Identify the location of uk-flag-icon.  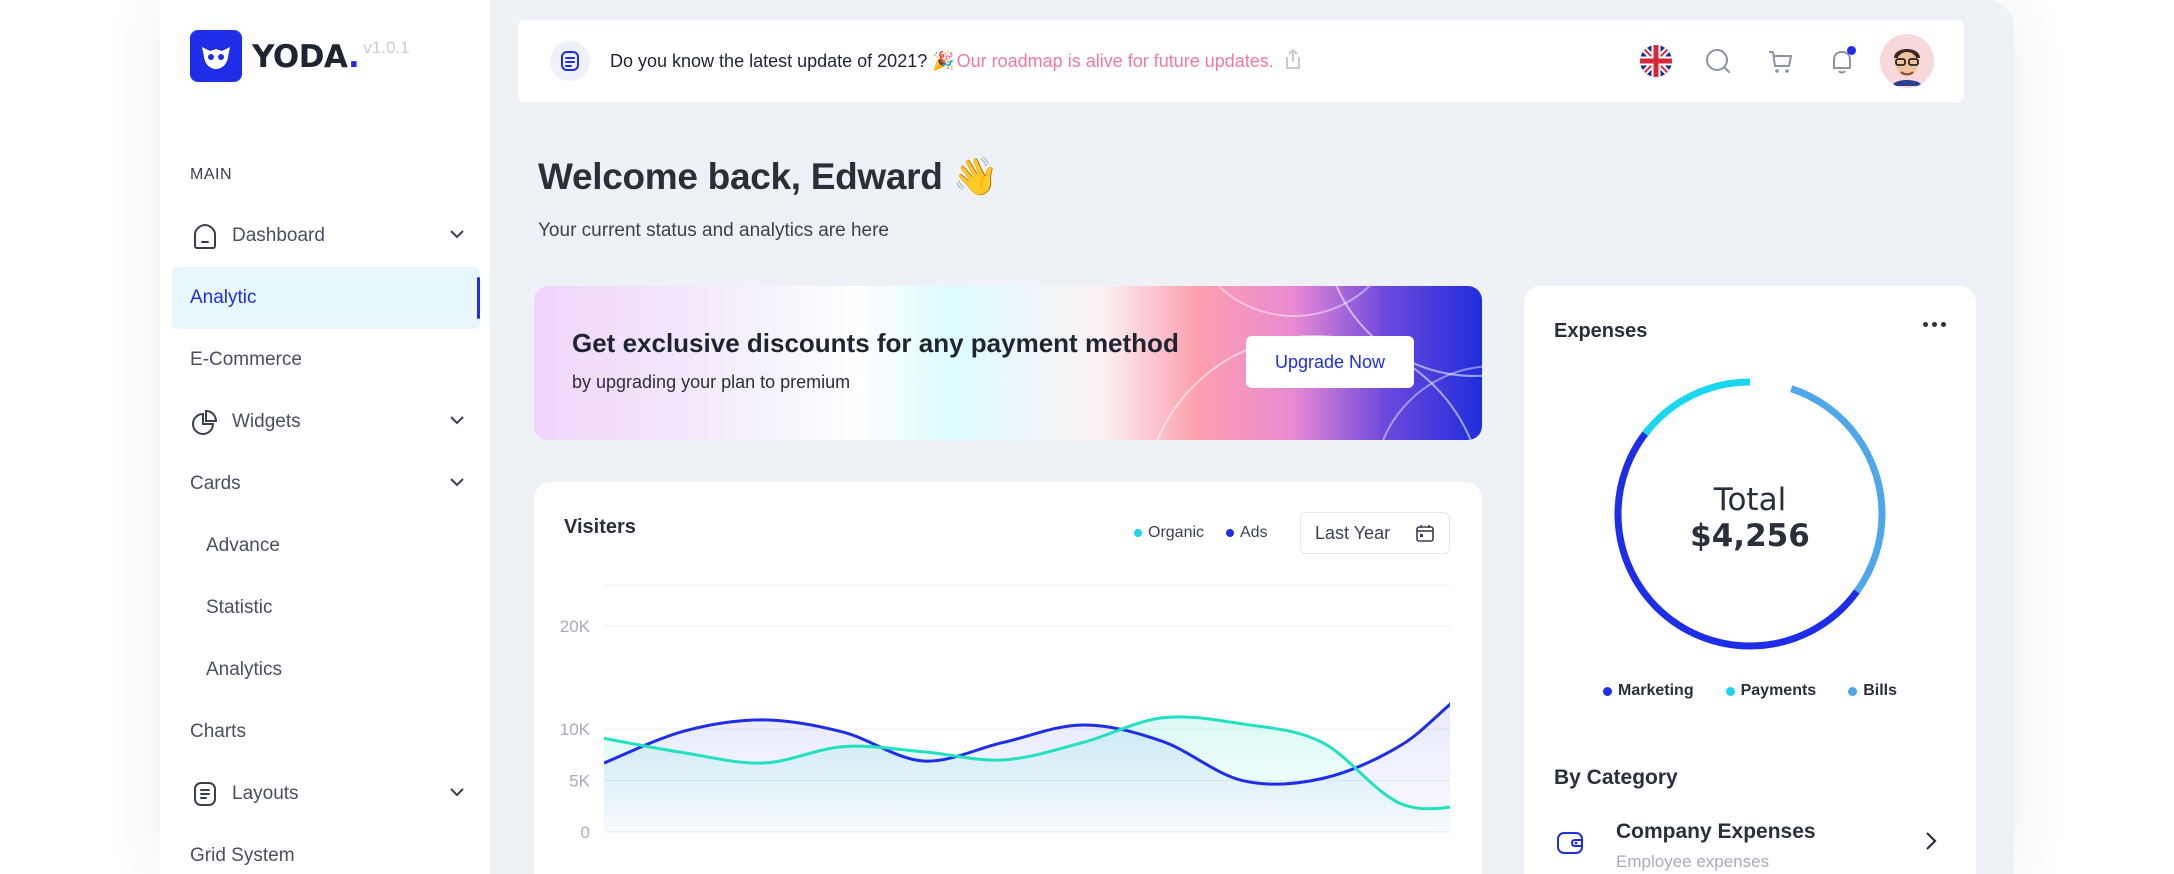
(1656, 61).